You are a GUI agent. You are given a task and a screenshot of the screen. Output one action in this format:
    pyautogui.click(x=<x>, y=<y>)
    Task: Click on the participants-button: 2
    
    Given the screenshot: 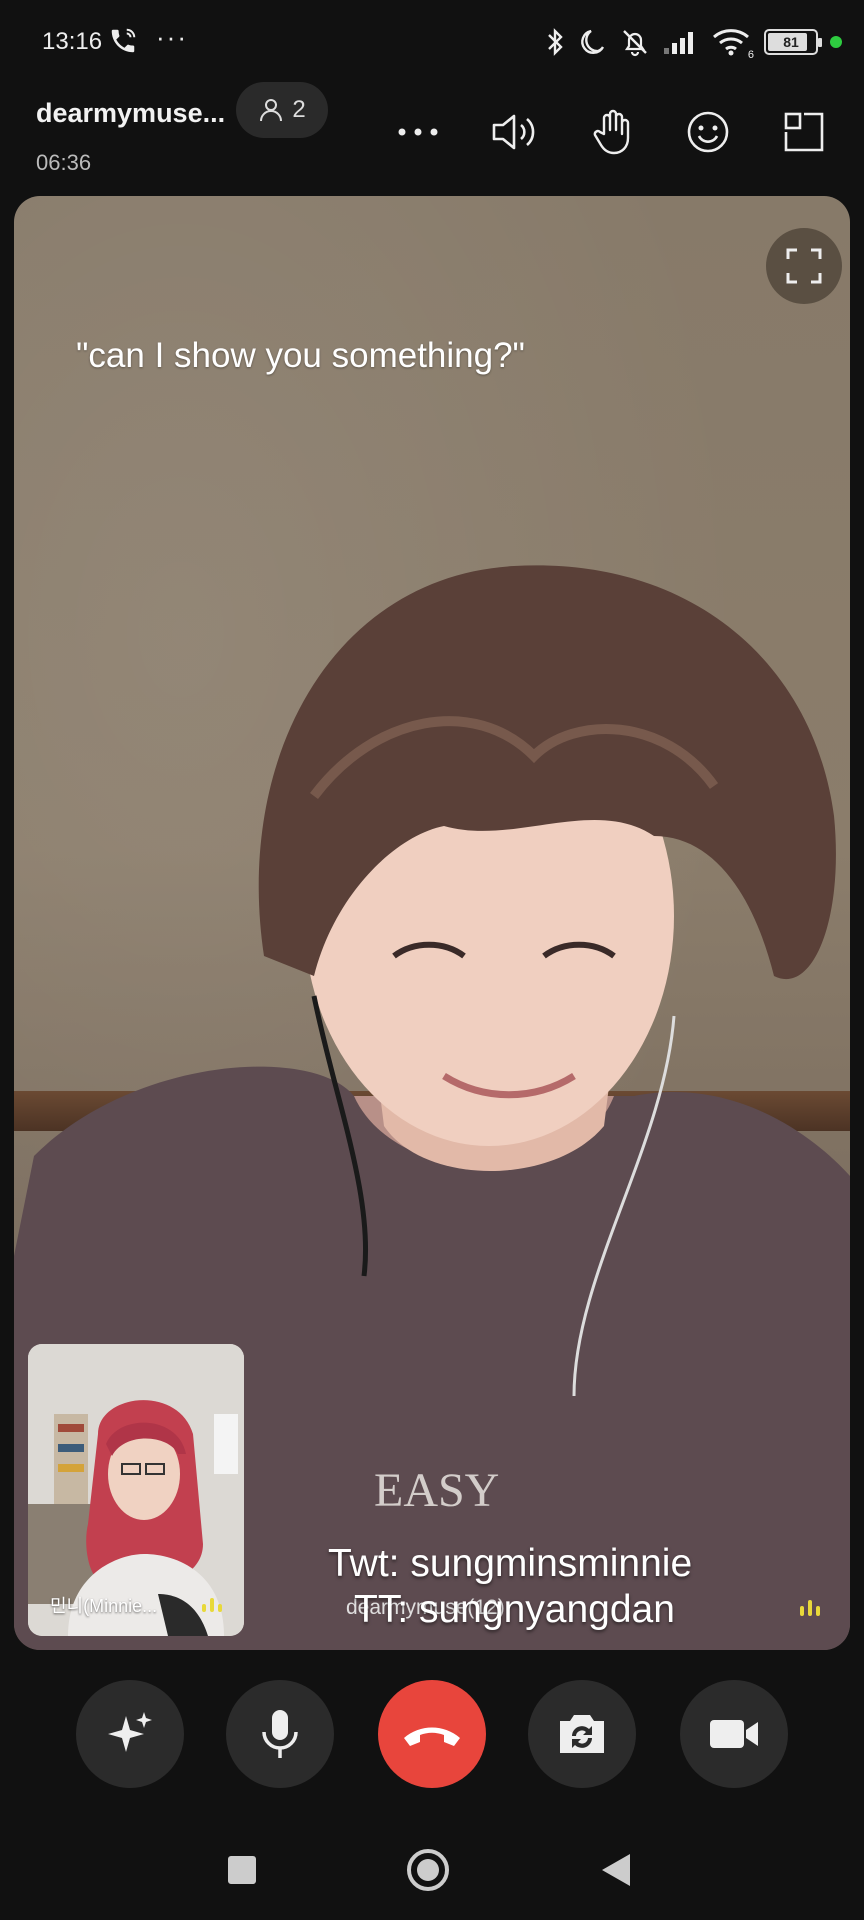 What is the action you would take?
    pyautogui.click(x=282, y=110)
    